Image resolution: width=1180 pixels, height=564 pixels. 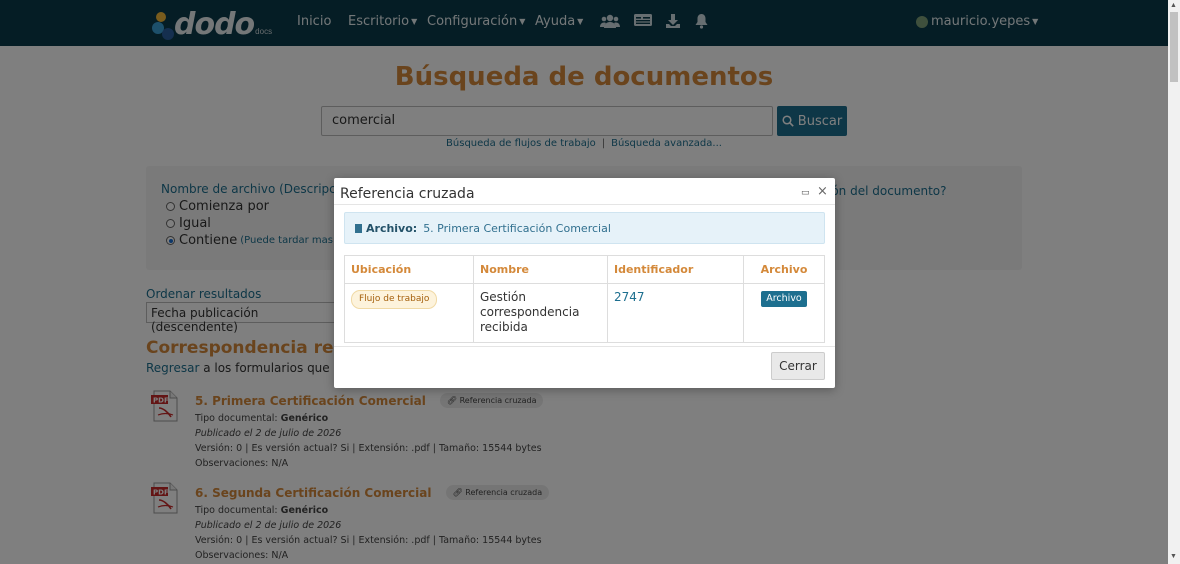 What do you see at coordinates (540, 269) in the screenshot?
I see `column-header-name: Nombre` at bounding box center [540, 269].